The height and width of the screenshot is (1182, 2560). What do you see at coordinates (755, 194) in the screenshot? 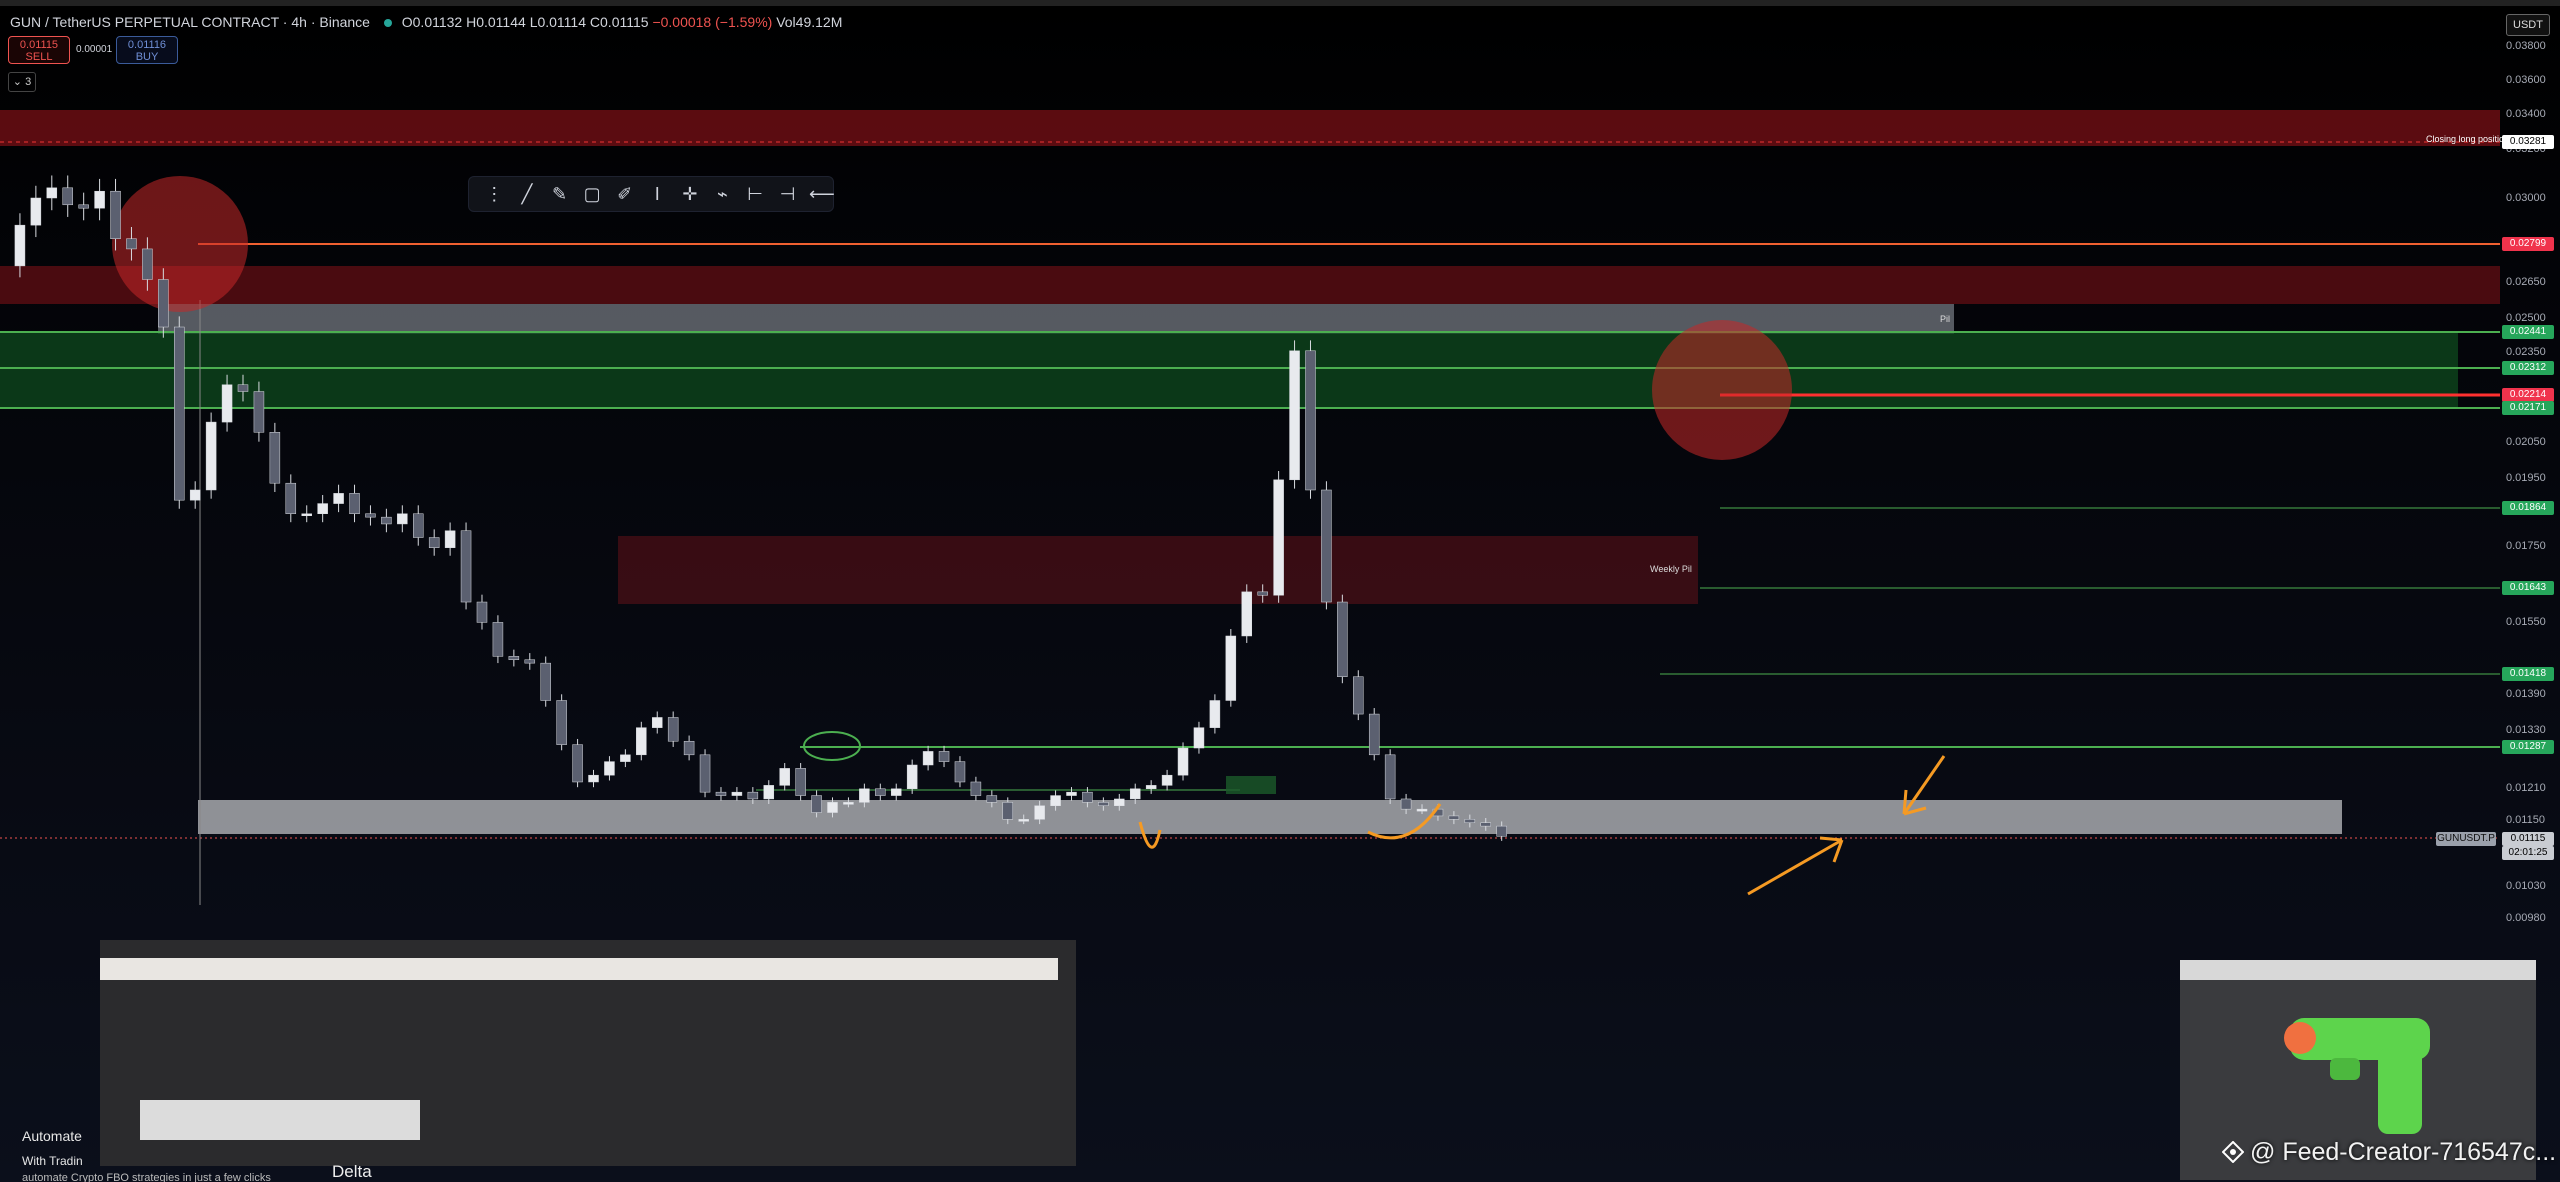
I see `range-icon: ⊢` at bounding box center [755, 194].